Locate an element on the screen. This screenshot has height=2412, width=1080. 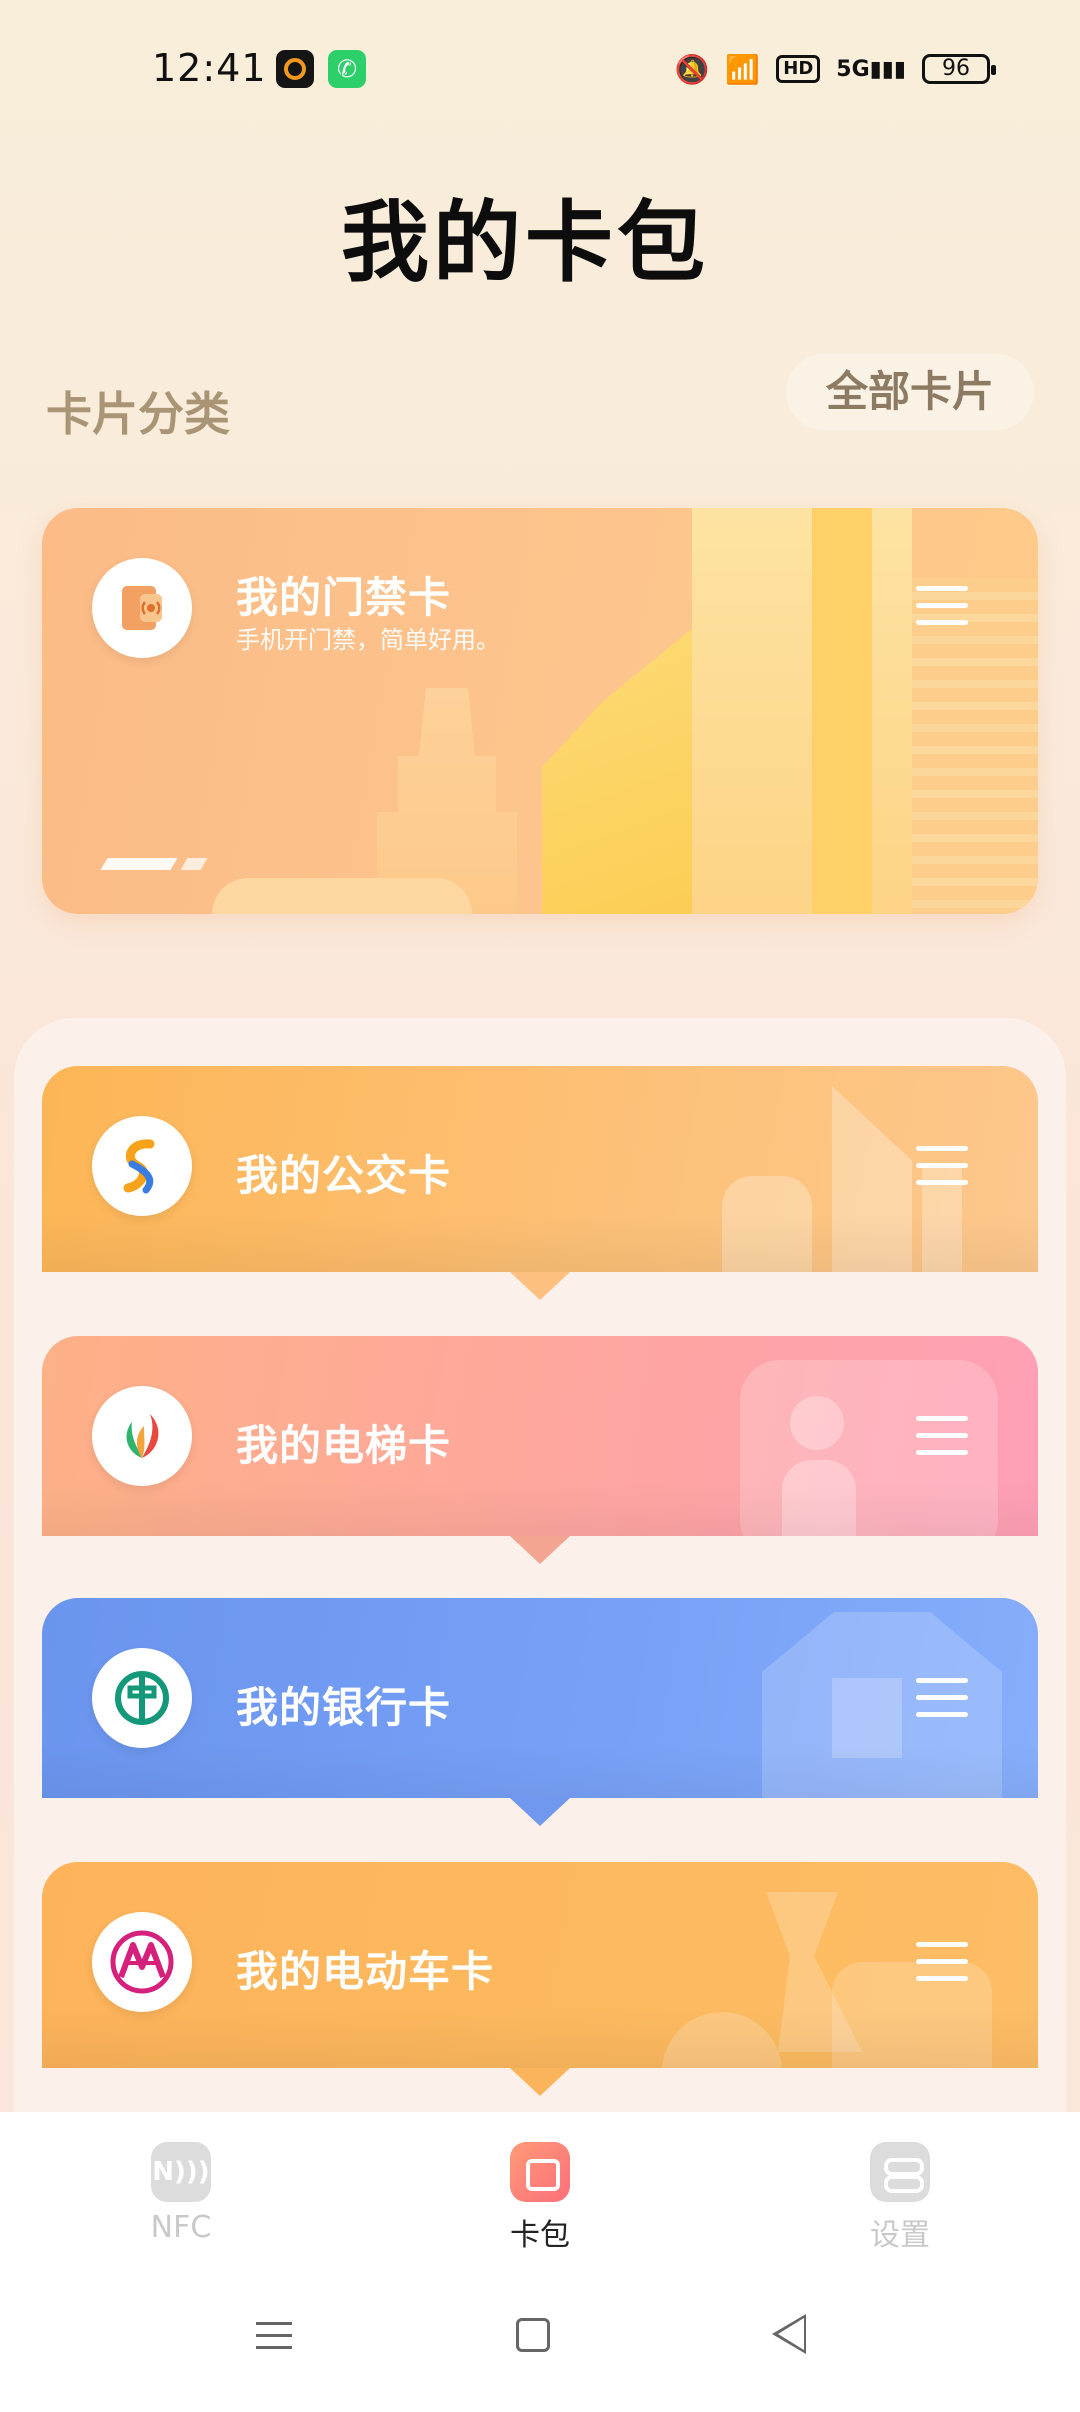
bank-card-logo-icon is located at coordinates (142, 1698).